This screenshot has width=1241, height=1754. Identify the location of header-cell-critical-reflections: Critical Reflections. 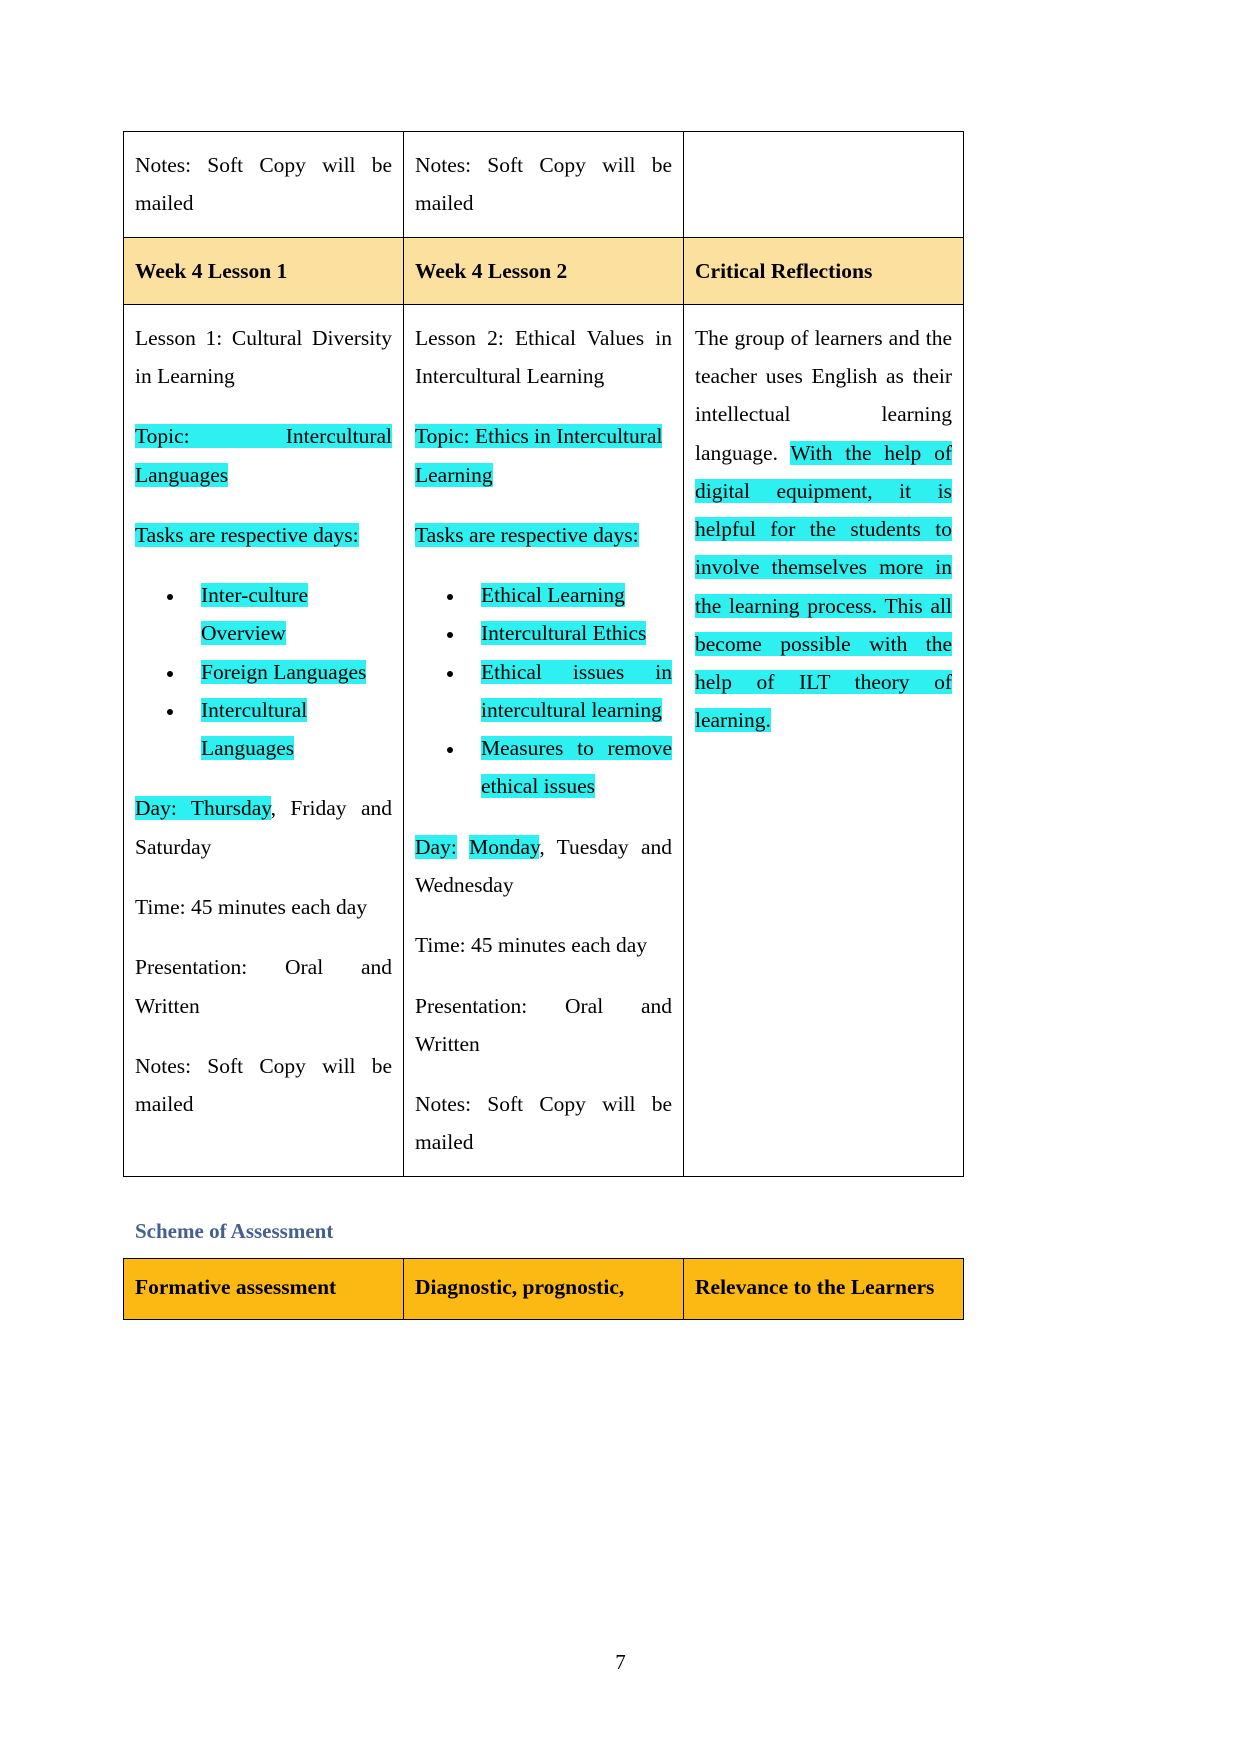
(823, 270).